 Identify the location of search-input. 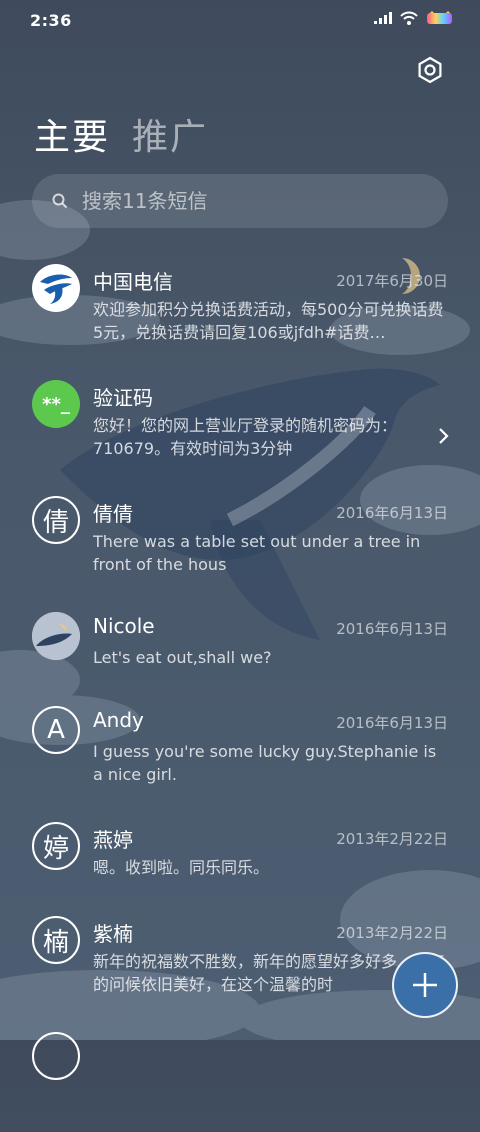
(242, 201).